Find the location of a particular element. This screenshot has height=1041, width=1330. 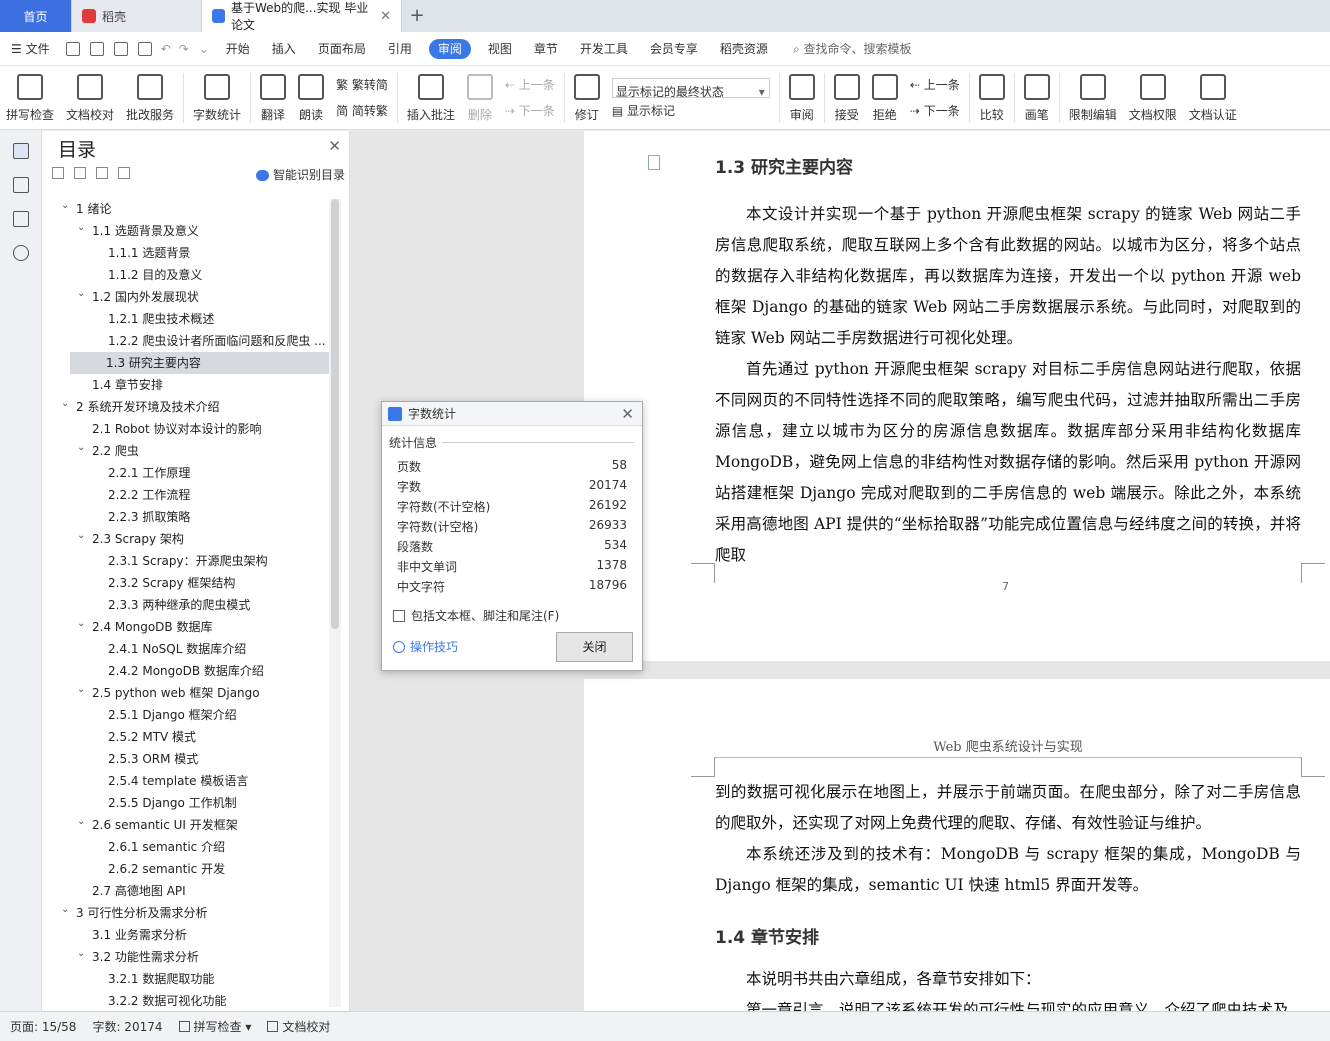

spellcheck-button: 拼写检查 is located at coordinates (30, 98).